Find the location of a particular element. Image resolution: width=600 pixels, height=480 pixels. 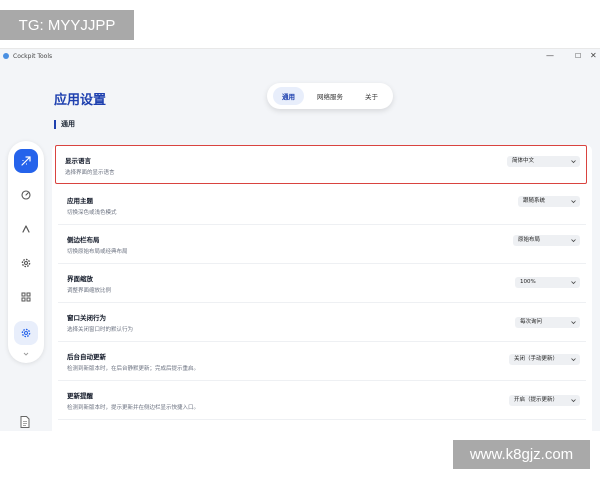

setting-description: 切换深色或浅色模式 is located at coordinates (92, 213).